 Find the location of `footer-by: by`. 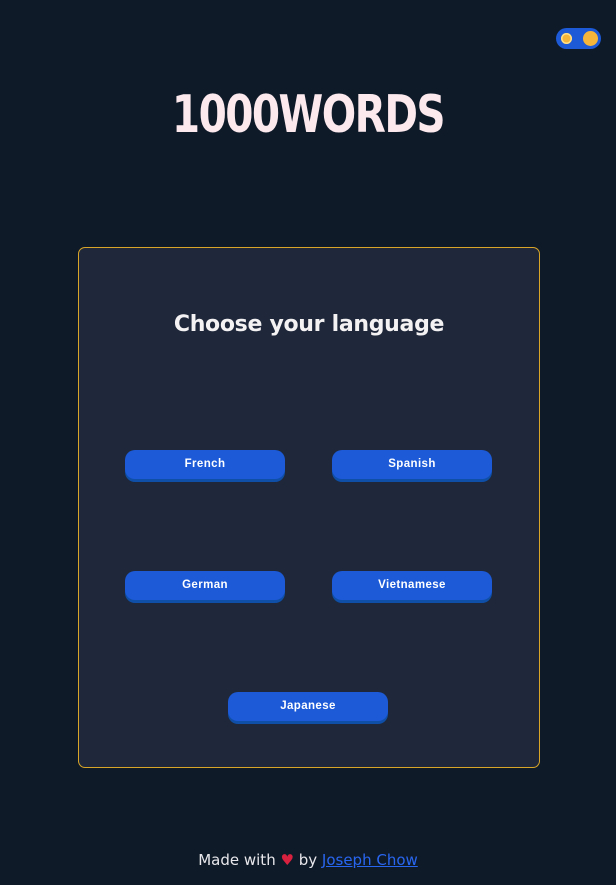

footer-by: by is located at coordinates (308, 860).